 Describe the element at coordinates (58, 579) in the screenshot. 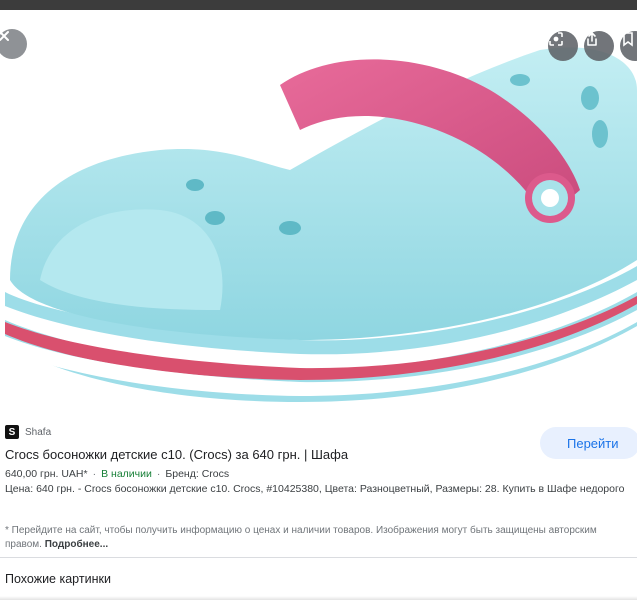

I see `similar-images-heading: Похожие картинки` at that location.